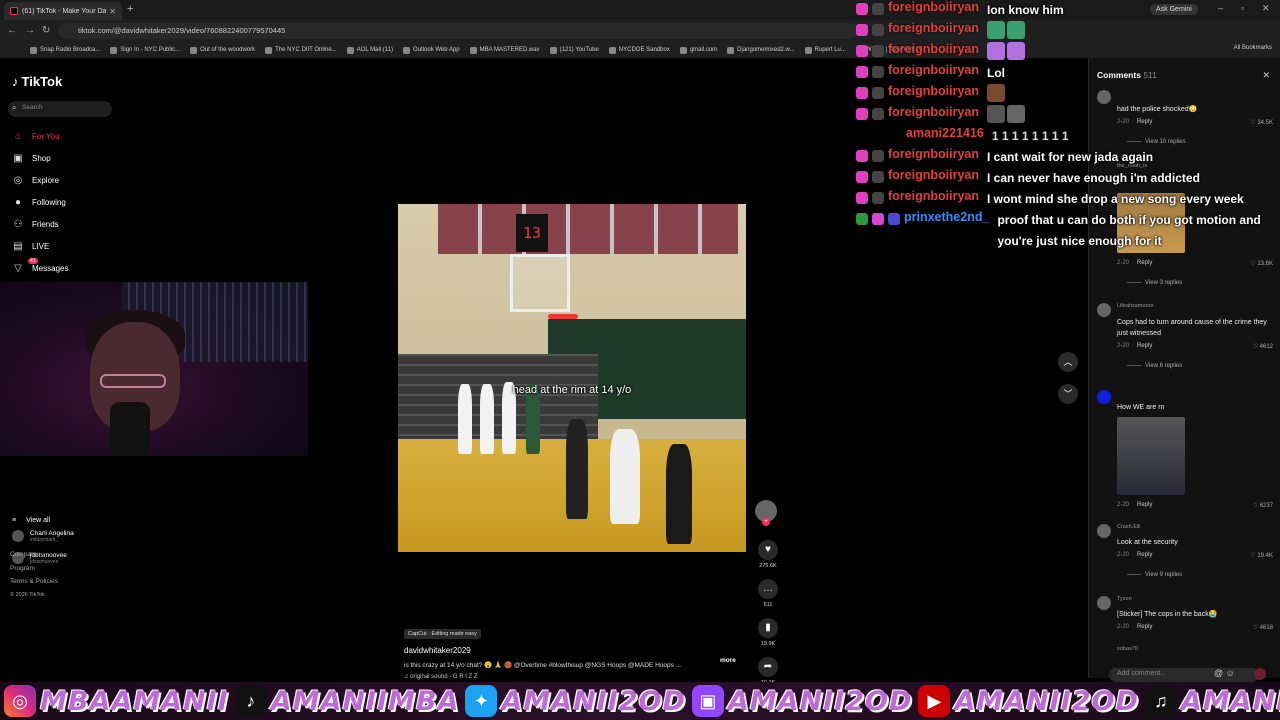  What do you see at coordinates (1135, 306) in the screenshot?
I see `comment-author: Lifeahsamesxx` at bounding box center [1135, 306].